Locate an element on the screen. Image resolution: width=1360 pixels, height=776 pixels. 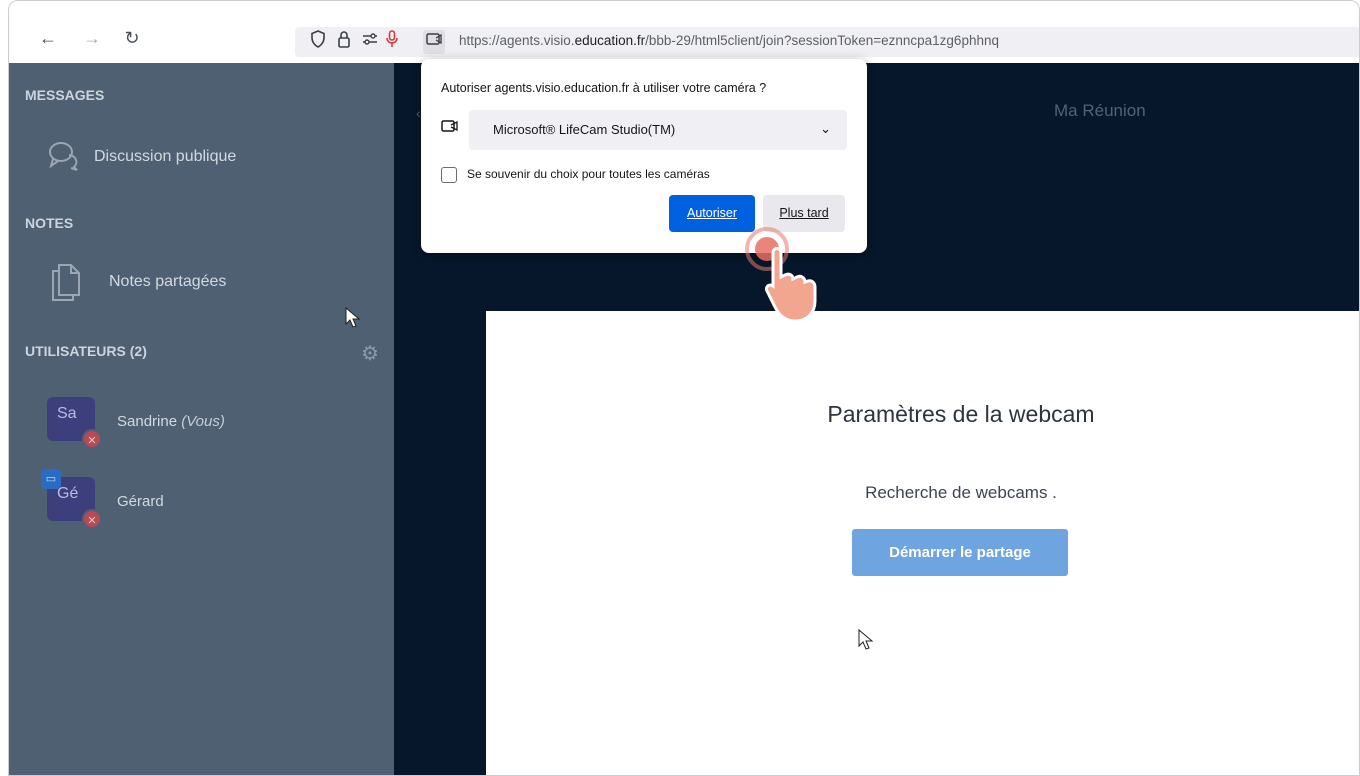
user-name-sandrine: Sandrine (Vous) is located at coordinates (171, 421).